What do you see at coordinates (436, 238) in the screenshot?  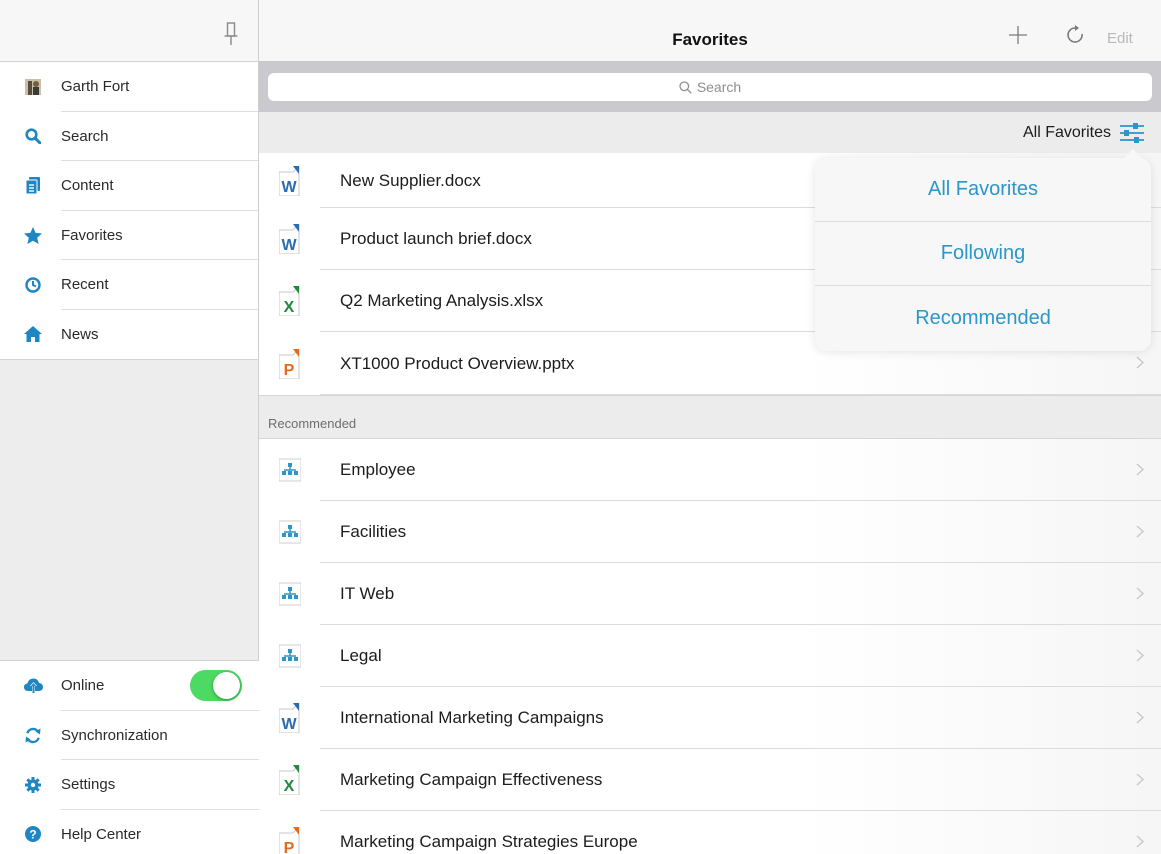 I see `item-name: Product launch brief.docx` at bounding box center [436, 238].